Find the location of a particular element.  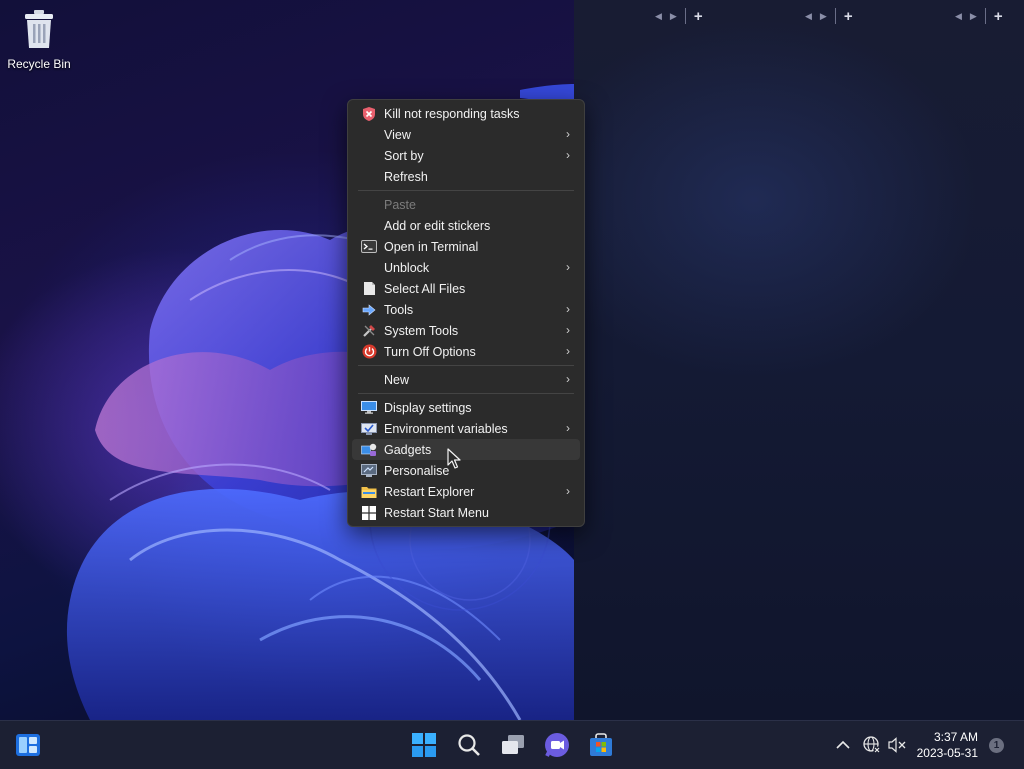

menu-item-environment-variables: Environment variables › is located at coordinates (466, 428).